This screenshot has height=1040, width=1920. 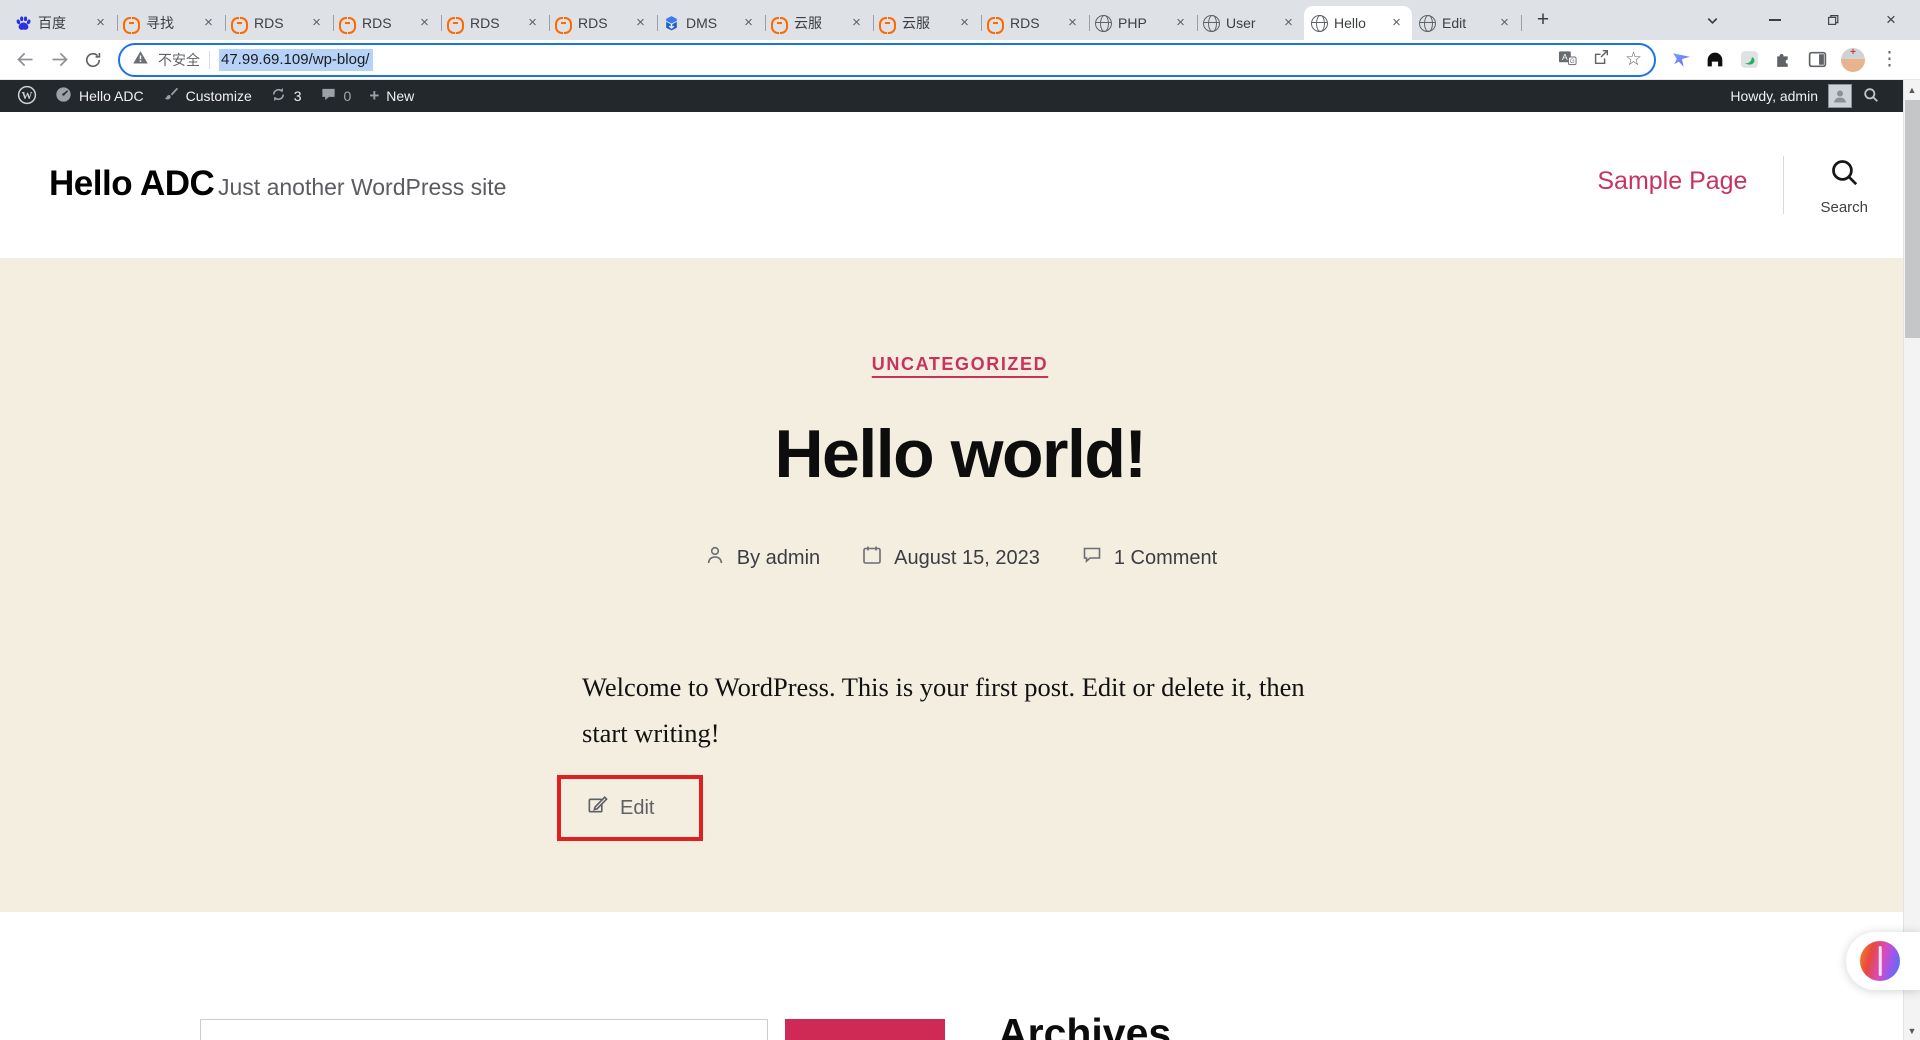 I want to click on close-icon: ×, so click(x=1891, y=19).